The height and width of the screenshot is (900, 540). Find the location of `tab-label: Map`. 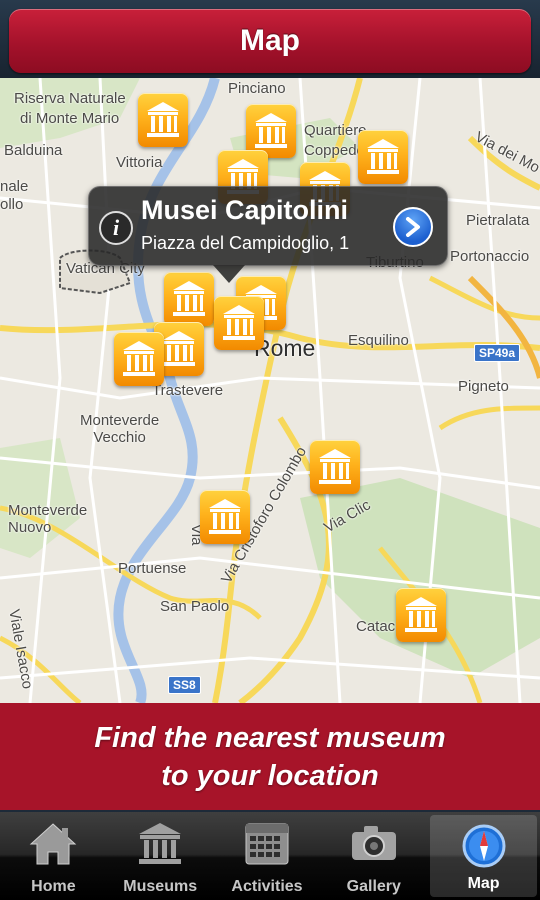

tab-label: Map is located at coordinates (483, 883).